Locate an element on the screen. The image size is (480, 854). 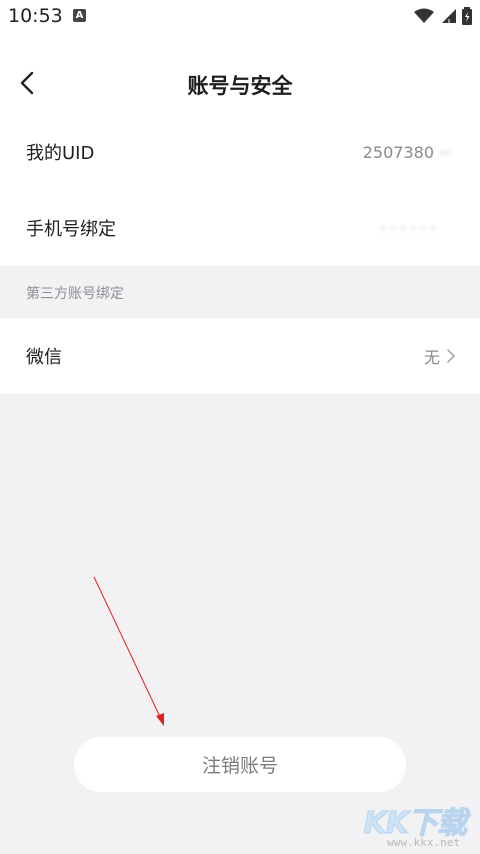
battery-icon is located at coordinates (467, 16).